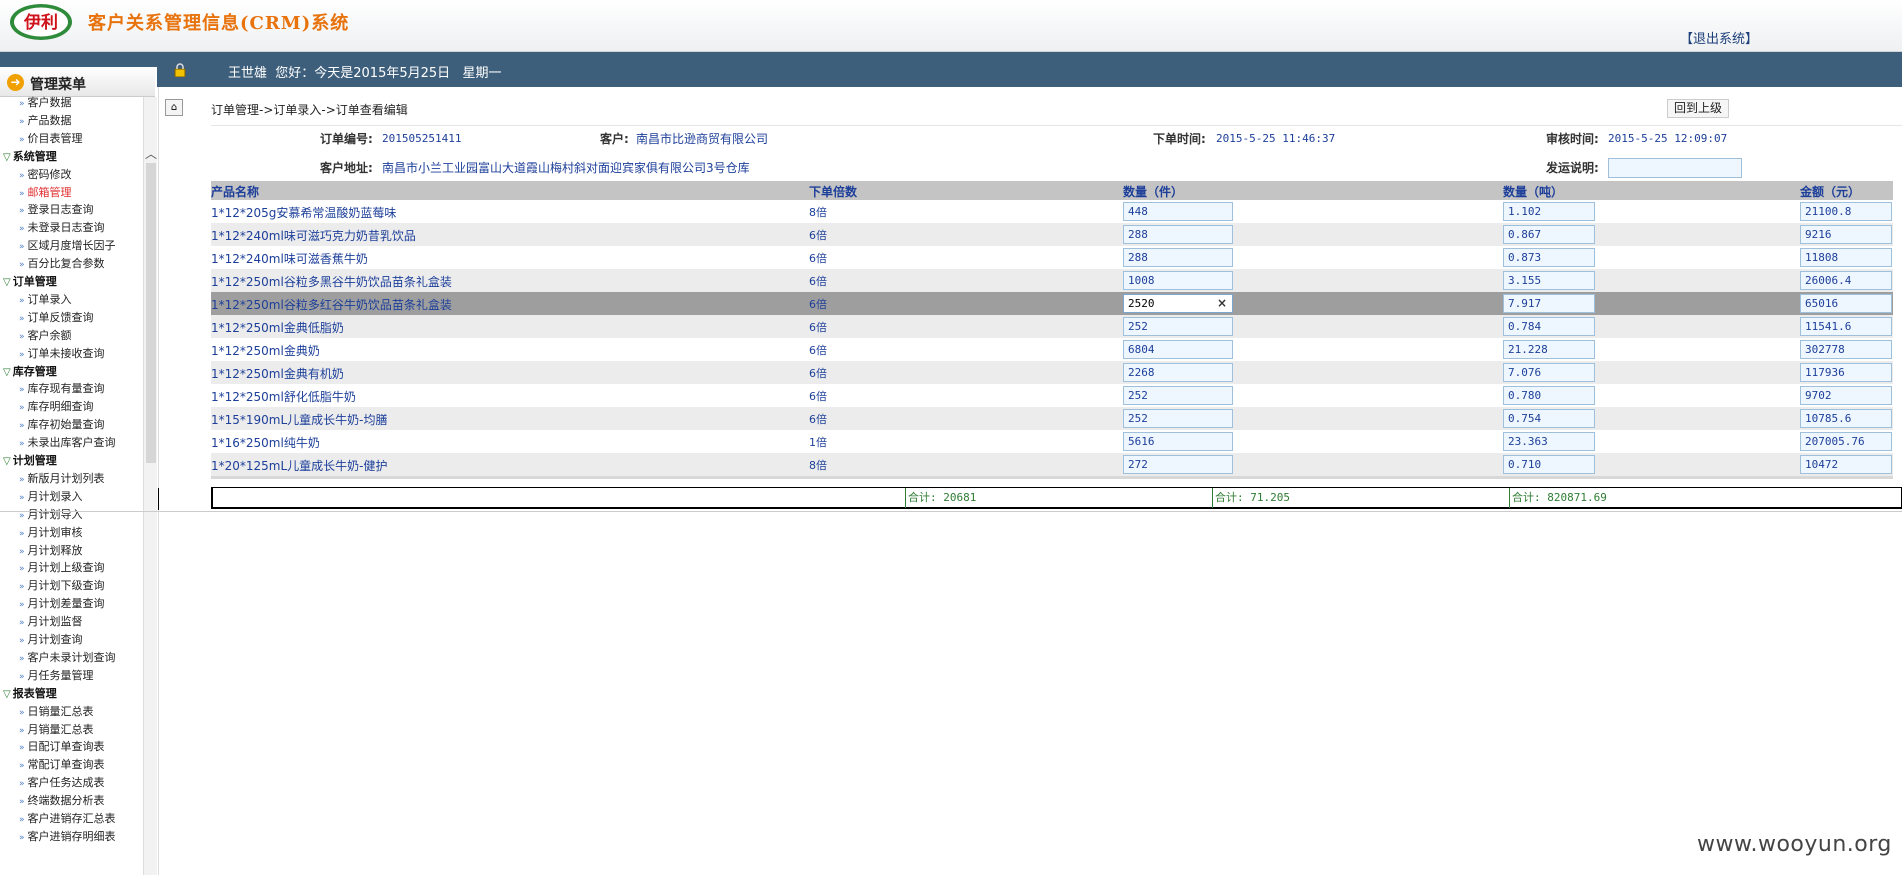 This screenshot has height=875, width=1902. Describe the element at coordinates (151, 154) in the screenshot. I see `scroll-up-icon: ︿` at that location.